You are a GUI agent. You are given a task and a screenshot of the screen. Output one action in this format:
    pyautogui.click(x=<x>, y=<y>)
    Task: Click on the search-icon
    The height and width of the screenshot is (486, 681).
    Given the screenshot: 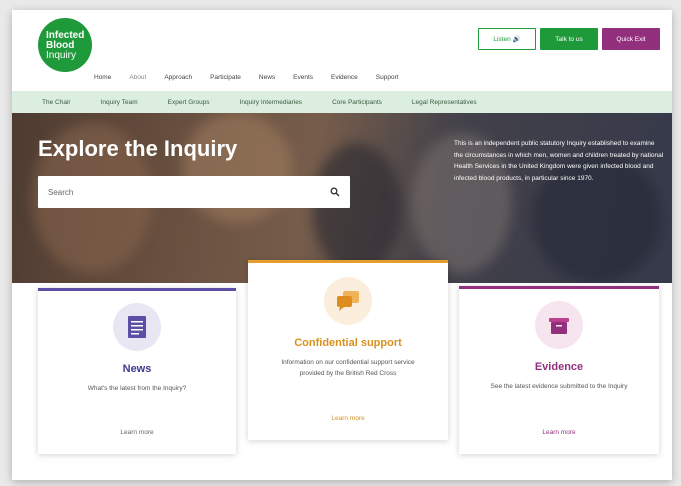 What is the action you would take?
    pyautogui.click(x=335, y=192)
    